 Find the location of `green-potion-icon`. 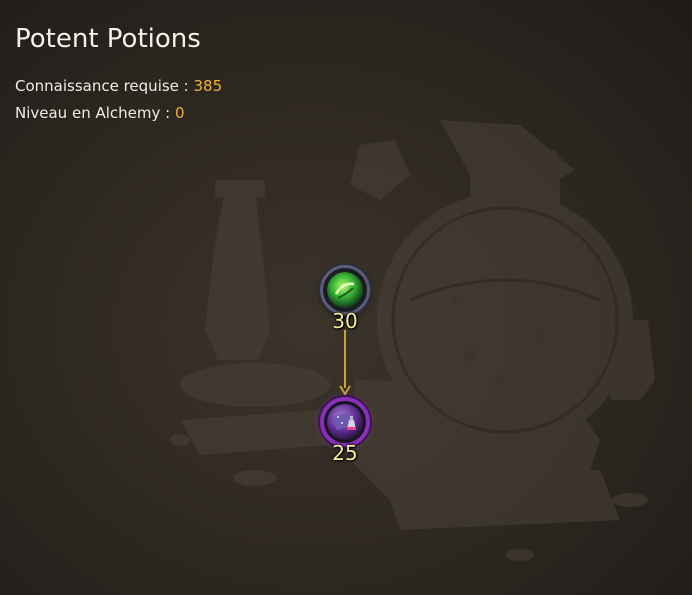

green-potion-icon is located at coordinates (345, 290).